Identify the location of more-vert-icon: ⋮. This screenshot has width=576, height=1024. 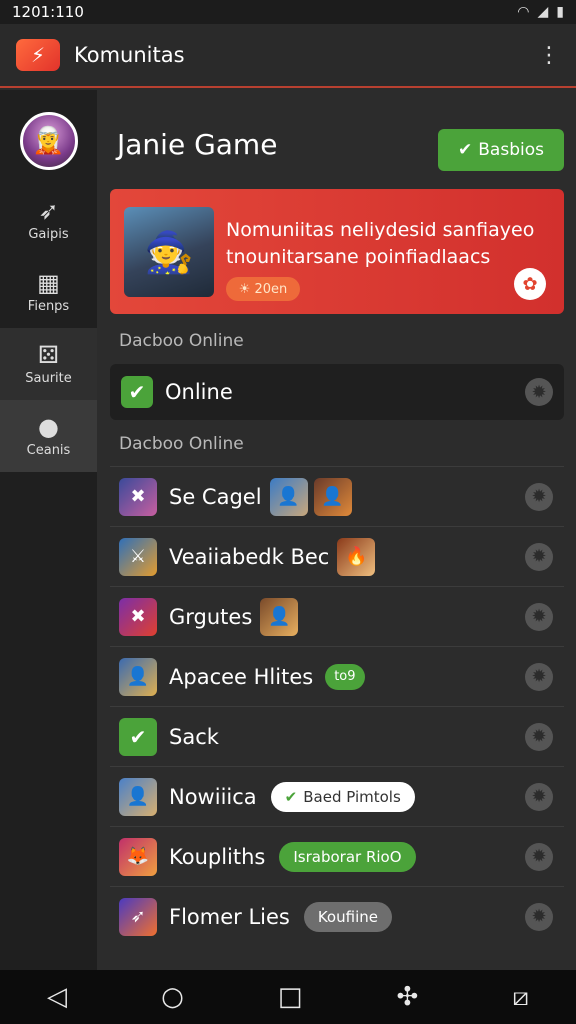
(549, 55).